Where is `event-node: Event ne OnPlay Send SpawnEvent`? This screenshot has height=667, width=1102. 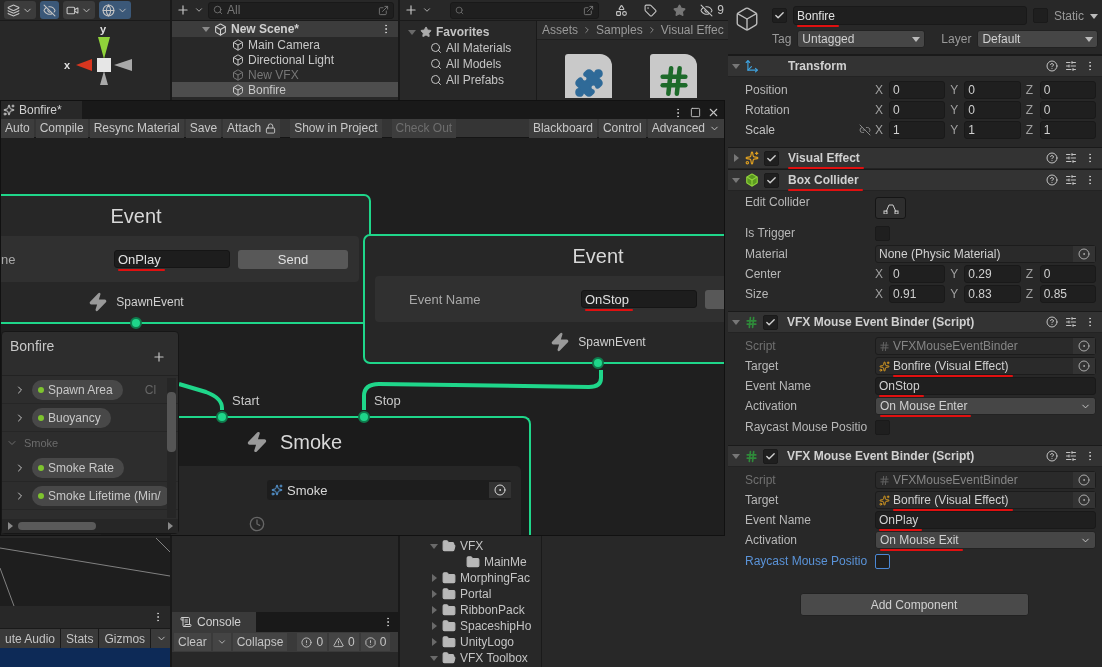 event-node: Event ne OnPlay Send SpawnEvent is located at coordinates (186, 259).